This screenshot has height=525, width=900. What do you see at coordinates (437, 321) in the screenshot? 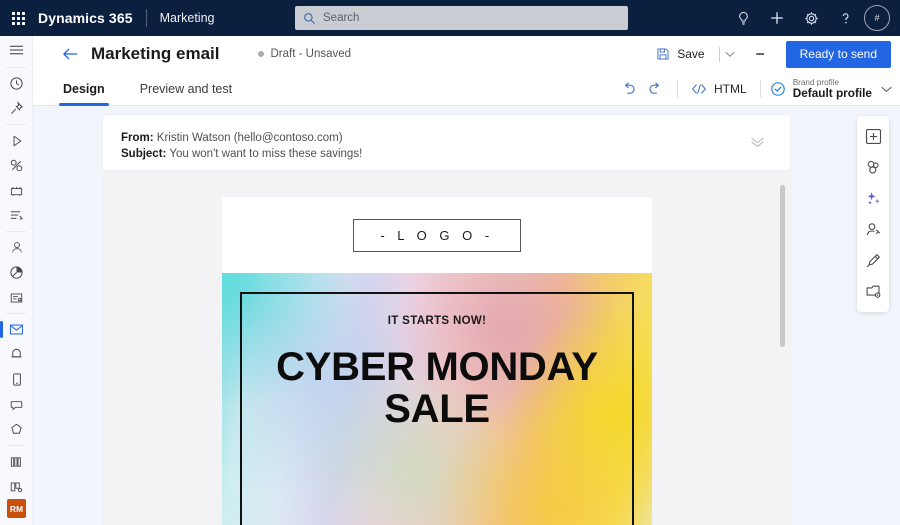
I see `hero-kicker-text: IT STARTS NOW!` at bounding box center [437, 321].